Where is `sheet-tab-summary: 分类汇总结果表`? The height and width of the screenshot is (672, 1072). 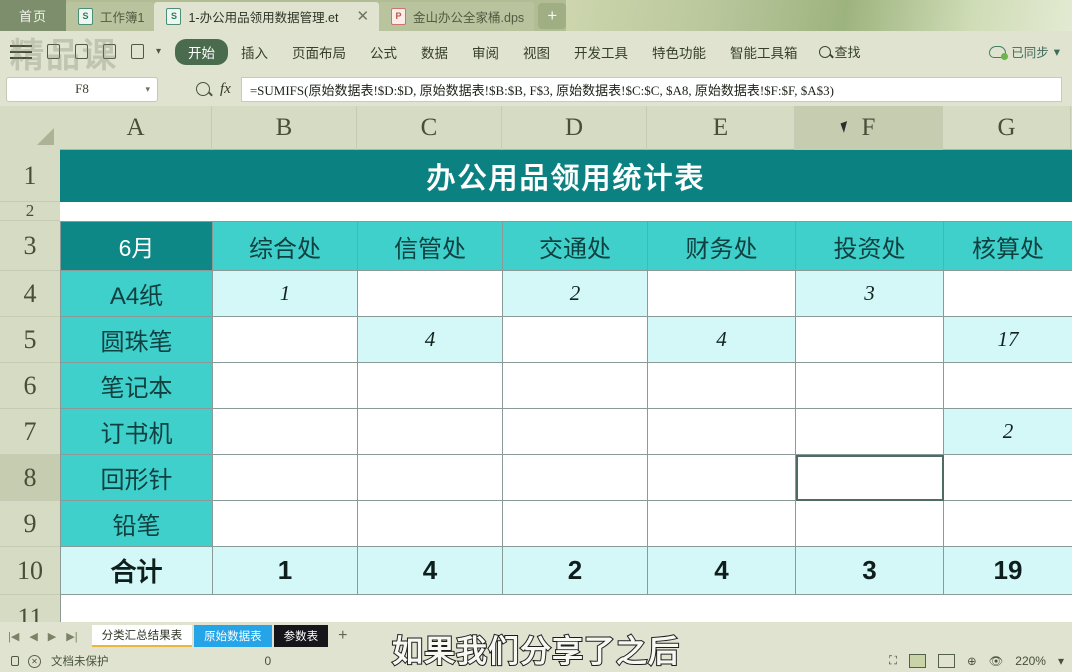 sheet-tab-summary: 分类汇总结果表 is located at coordinates (142, 636).